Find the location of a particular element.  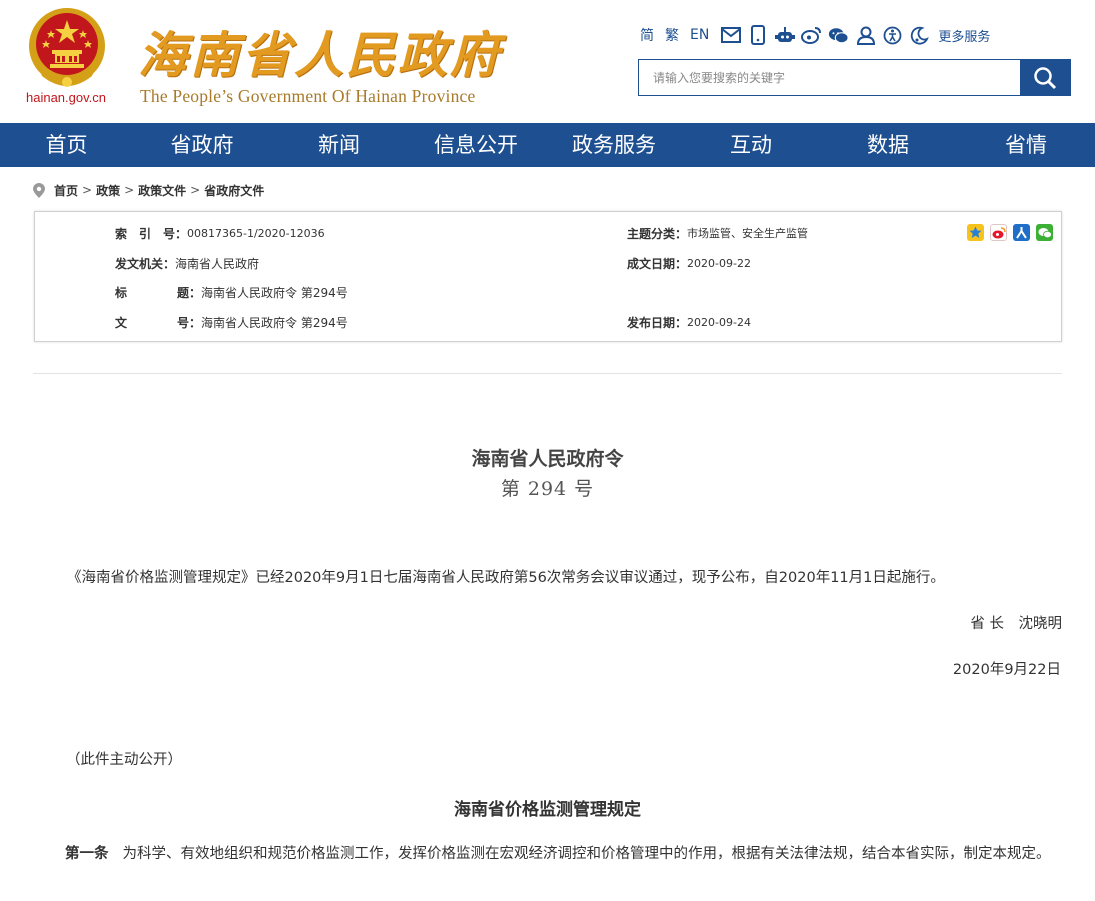

nav-item-info-disclosure: 信息公开 is located at coordinates (476, 145).